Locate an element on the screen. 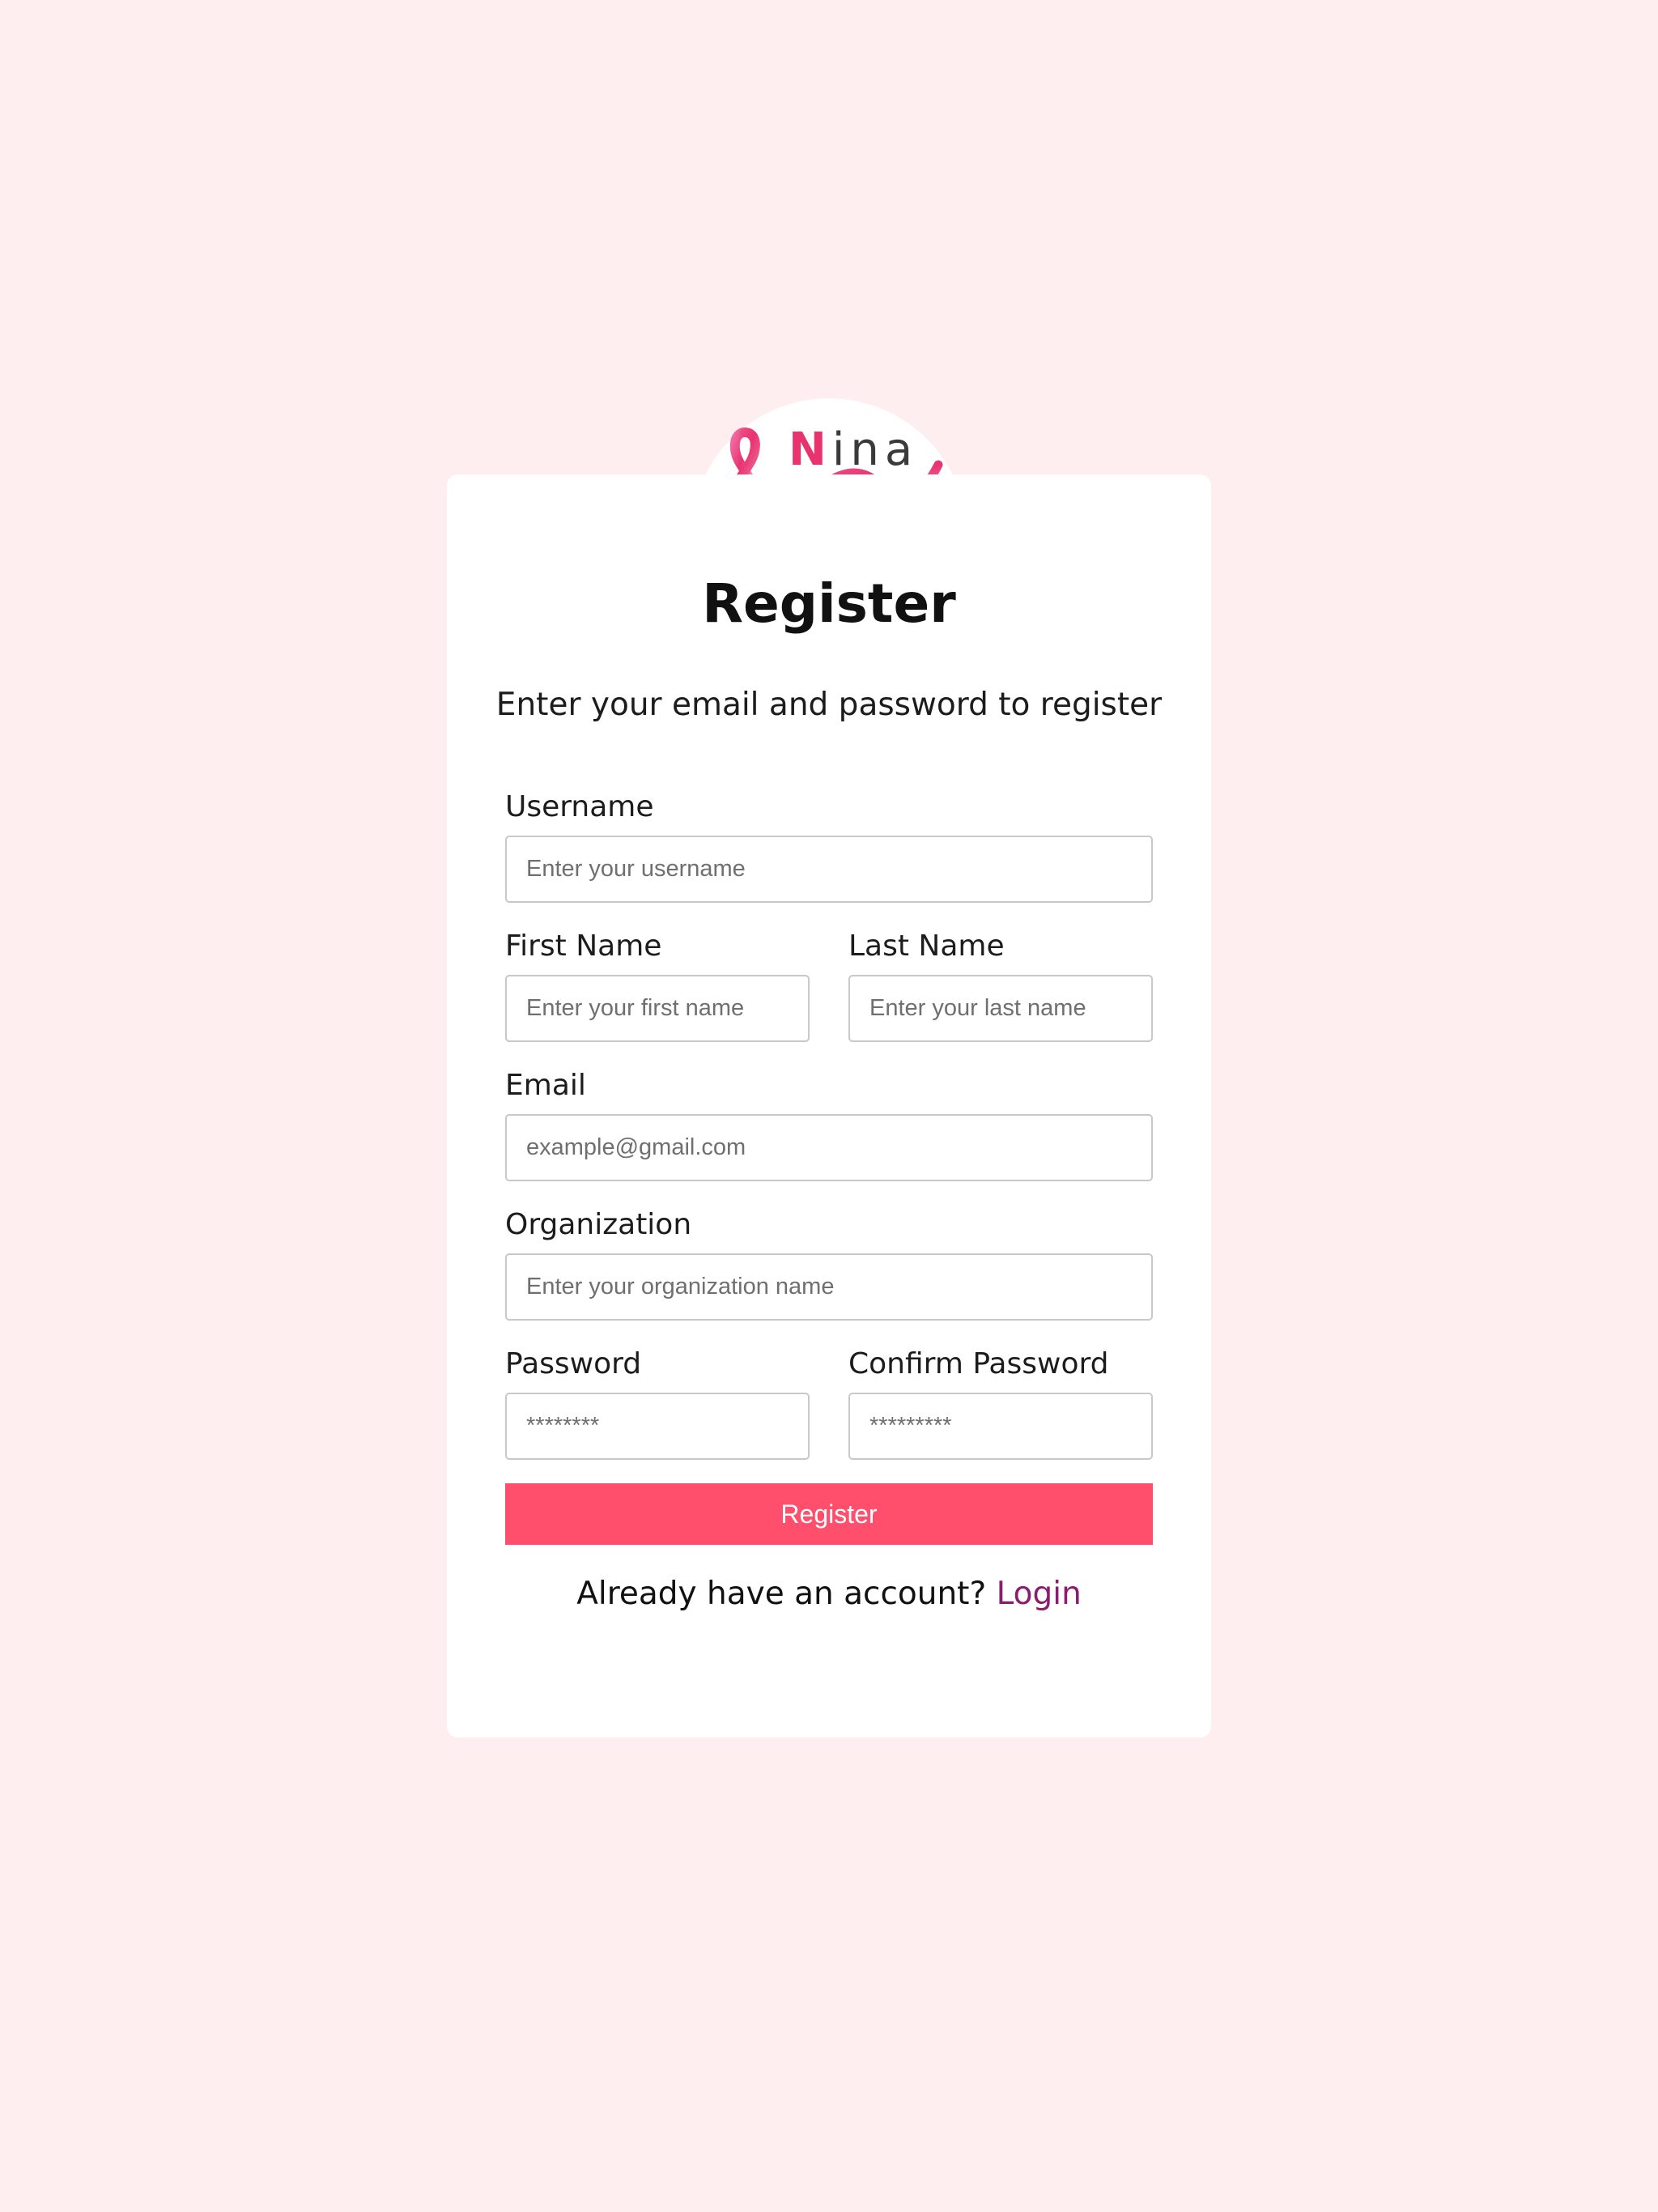 Image resolution: width=1658 pixels, height=2212 pixels. email-input is located at coordinates (829, 1147).